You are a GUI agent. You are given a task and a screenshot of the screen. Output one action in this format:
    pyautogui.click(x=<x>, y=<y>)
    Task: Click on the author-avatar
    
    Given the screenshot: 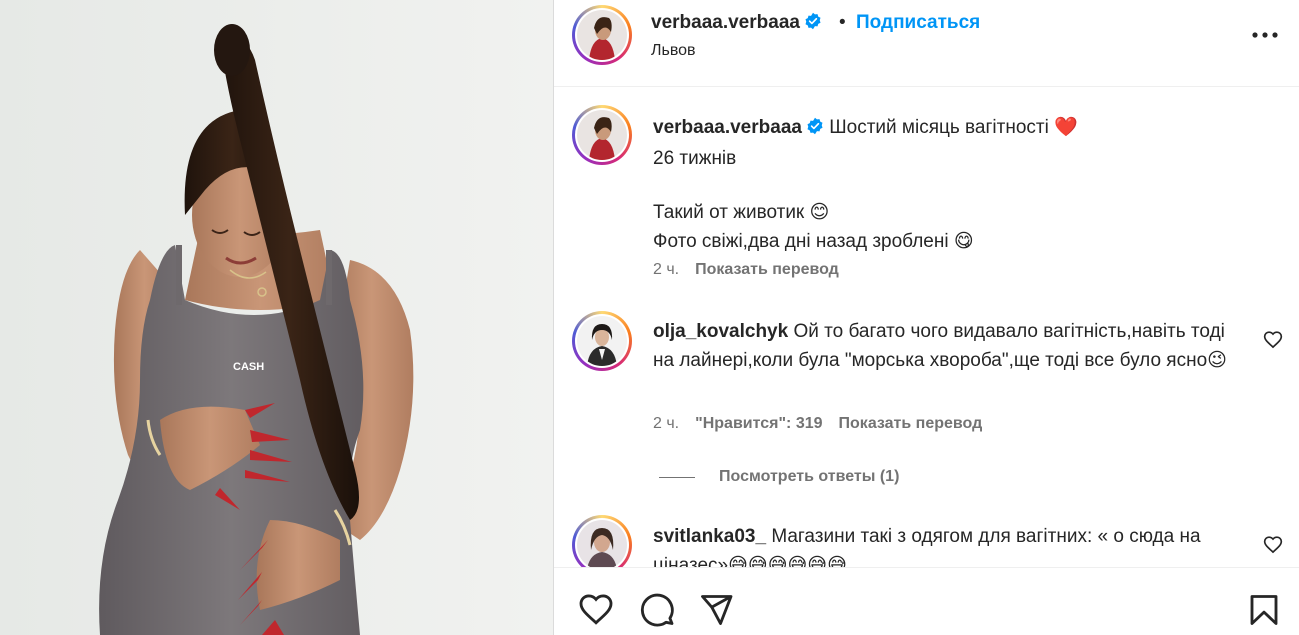 What is the action you would take?
    pyautogui.click(x=602, y=35)
    